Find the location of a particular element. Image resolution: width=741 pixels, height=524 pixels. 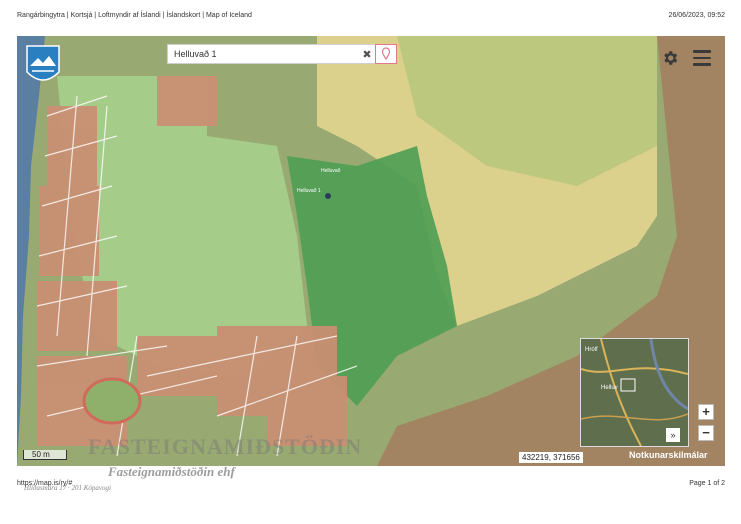

gear-icon is located at coordinates (670, 58).